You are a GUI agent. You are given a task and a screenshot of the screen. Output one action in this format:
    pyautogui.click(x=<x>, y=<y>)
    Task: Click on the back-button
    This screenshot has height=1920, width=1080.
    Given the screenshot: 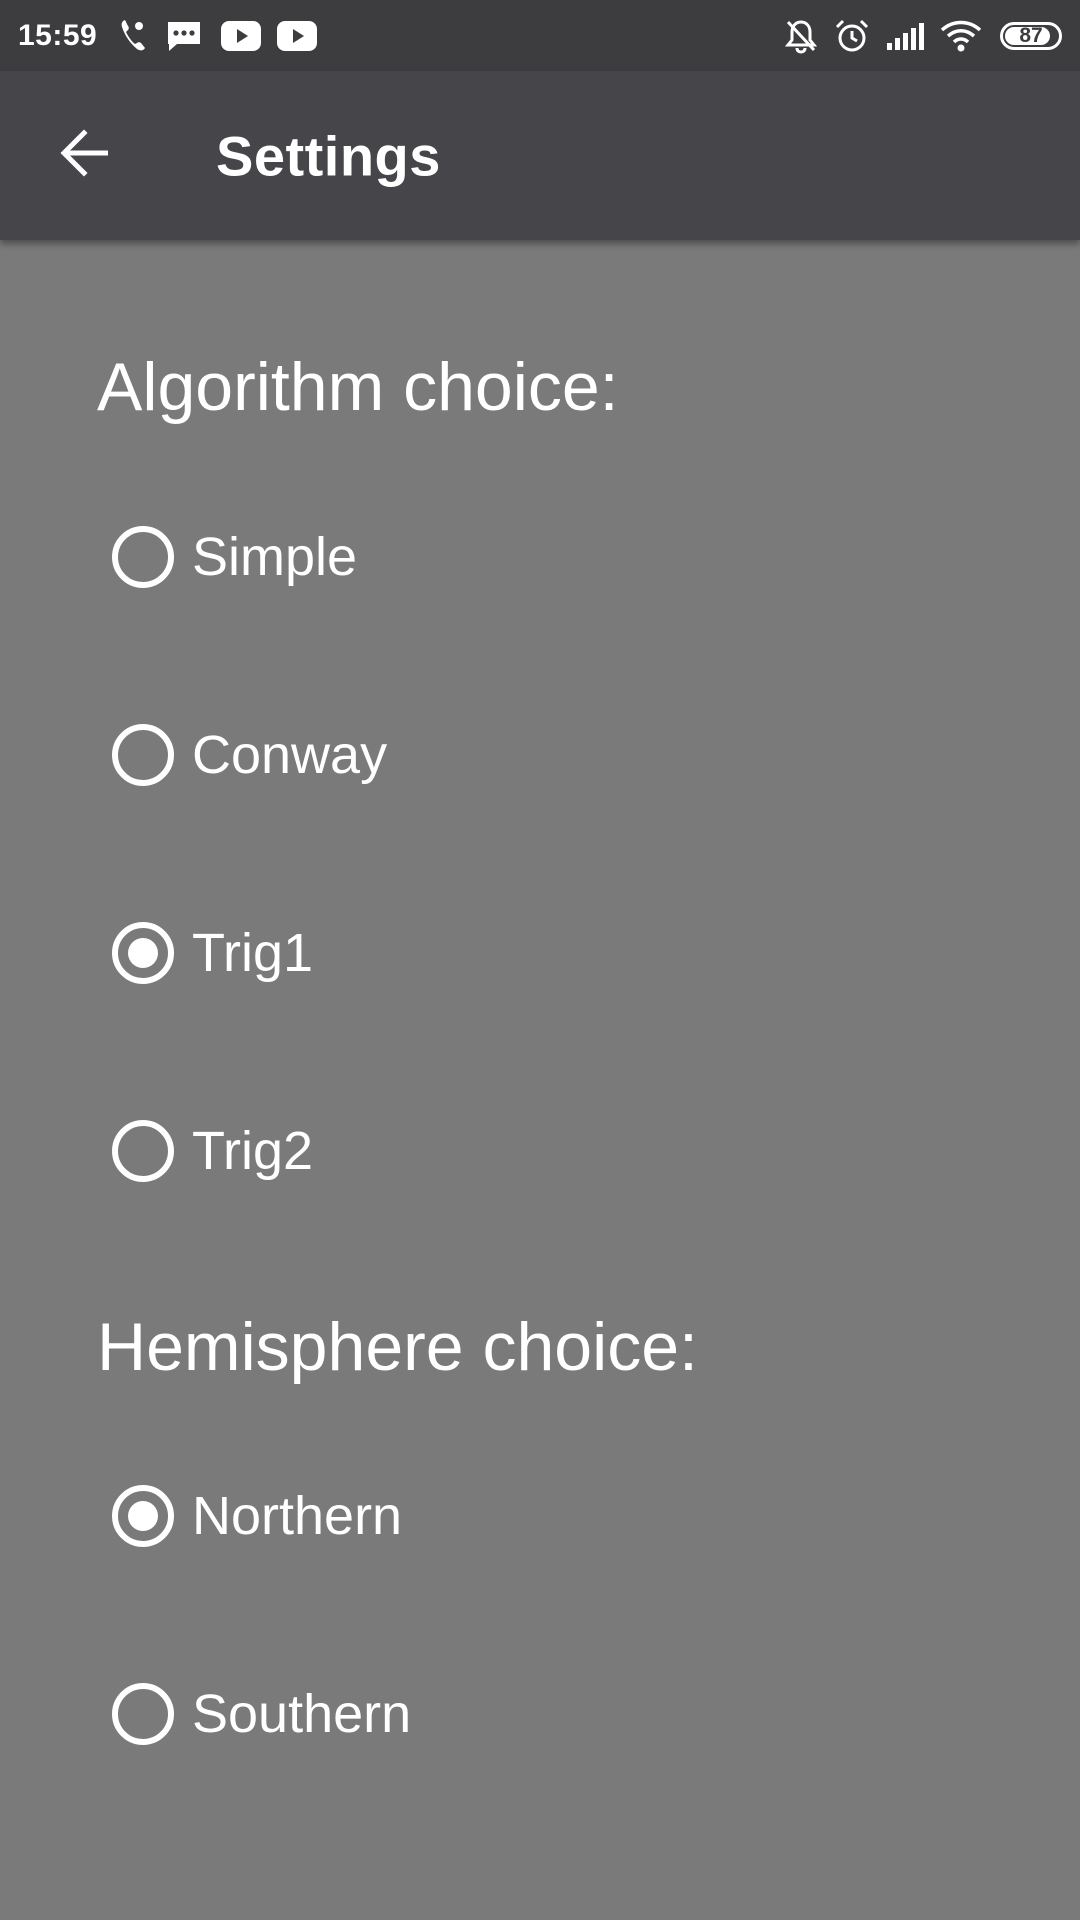 What is the action you would take?
    pyautogui.click(x=84, y=156)
    